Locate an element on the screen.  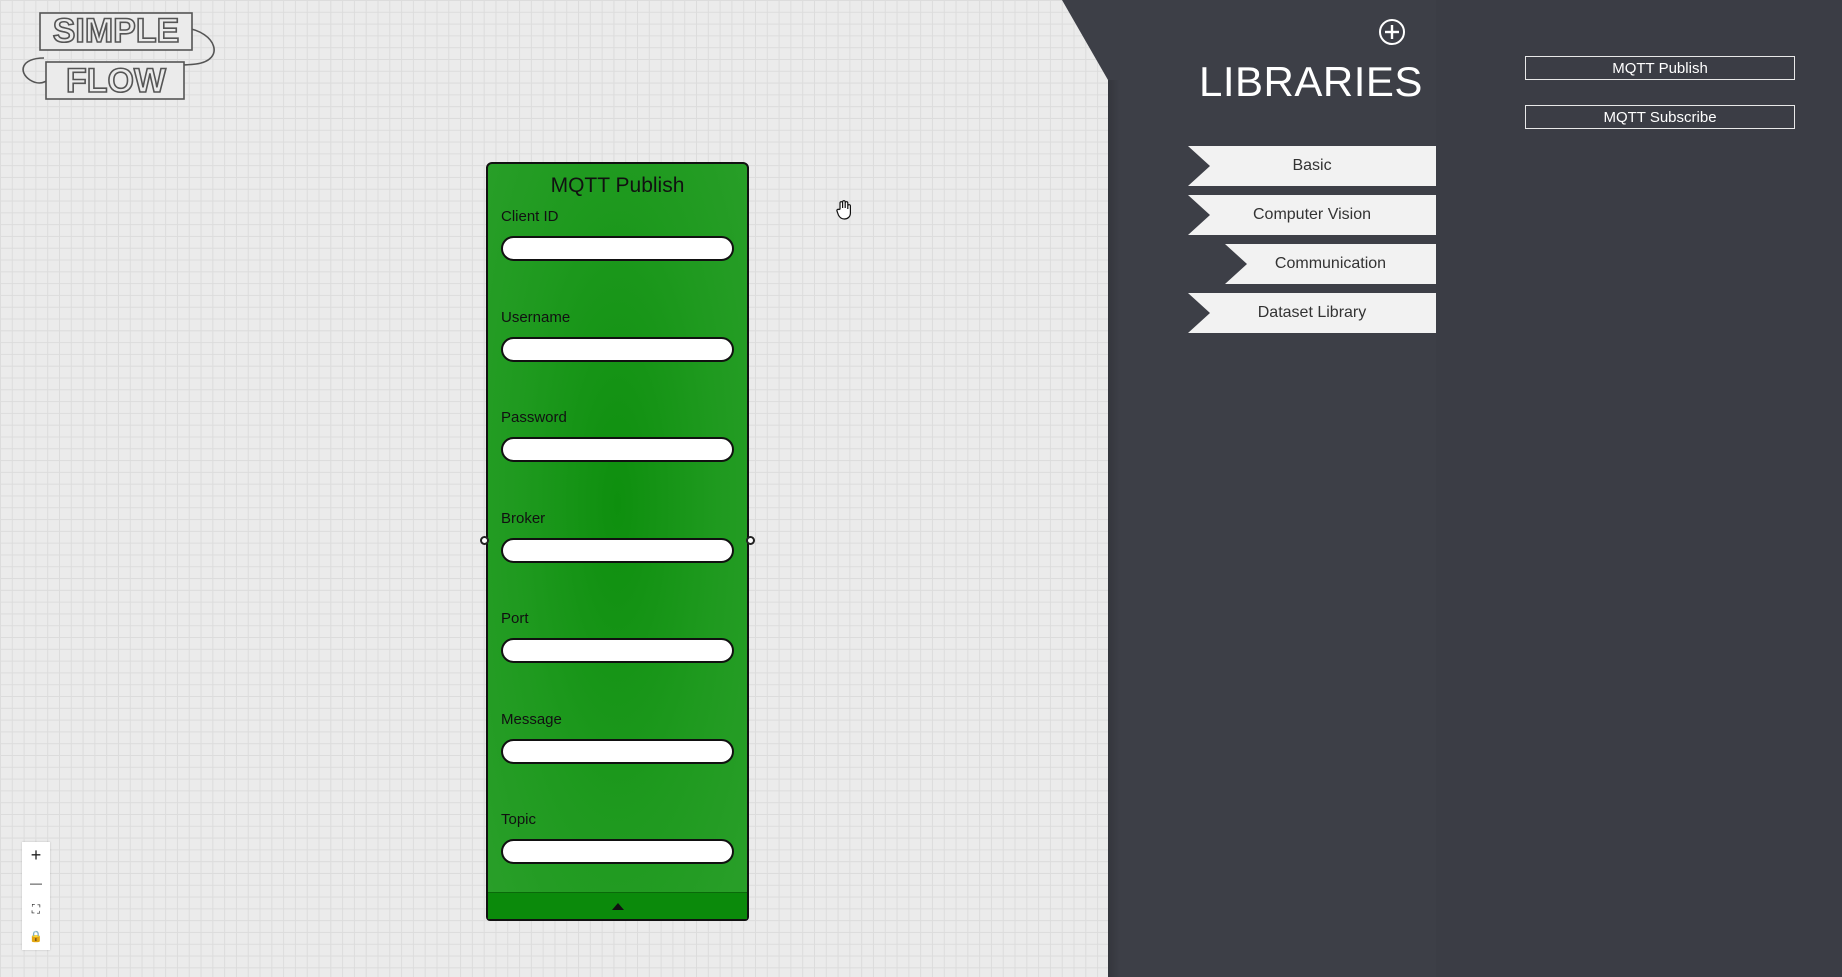
fit-view-button: ⛶ is located at coordinates (36, 909).